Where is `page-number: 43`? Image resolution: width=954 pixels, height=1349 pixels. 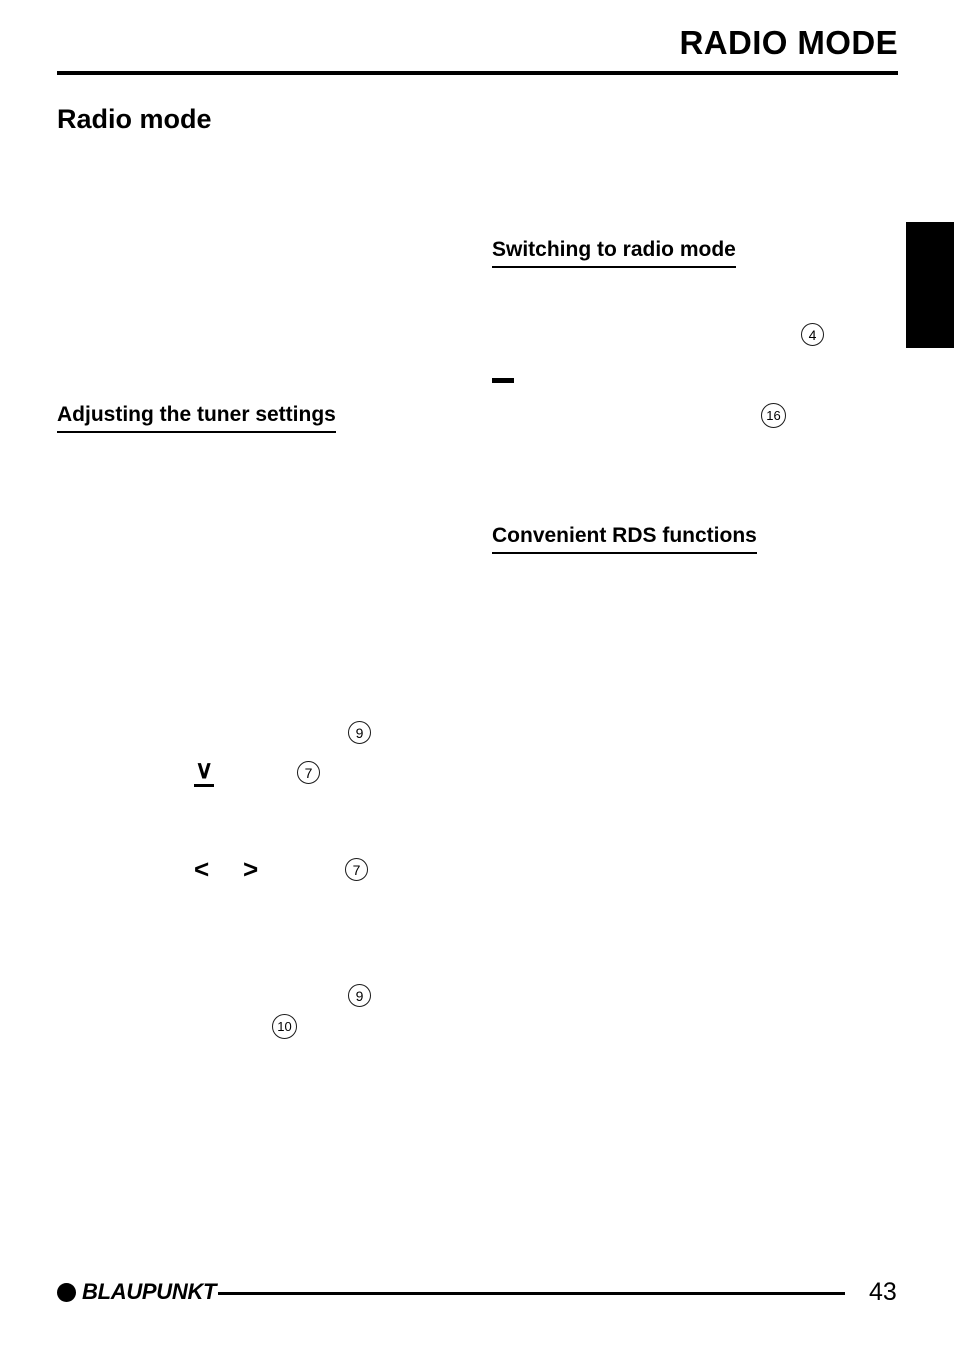 page-number: 43 is located at coordinates (883, 1292).